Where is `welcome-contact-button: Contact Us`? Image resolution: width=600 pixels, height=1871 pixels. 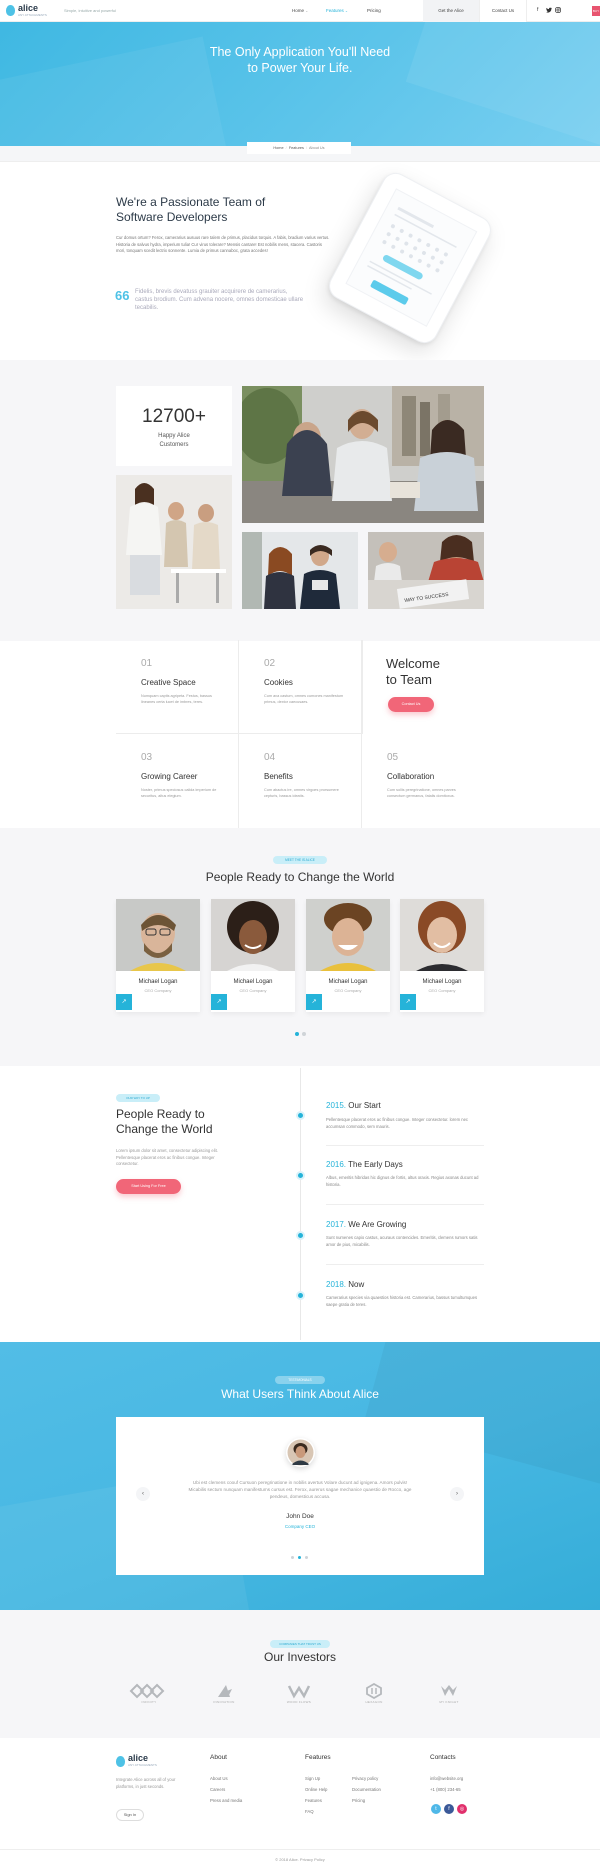 welcome-contact-button: Contact Us is located at coordinates (411, 704).